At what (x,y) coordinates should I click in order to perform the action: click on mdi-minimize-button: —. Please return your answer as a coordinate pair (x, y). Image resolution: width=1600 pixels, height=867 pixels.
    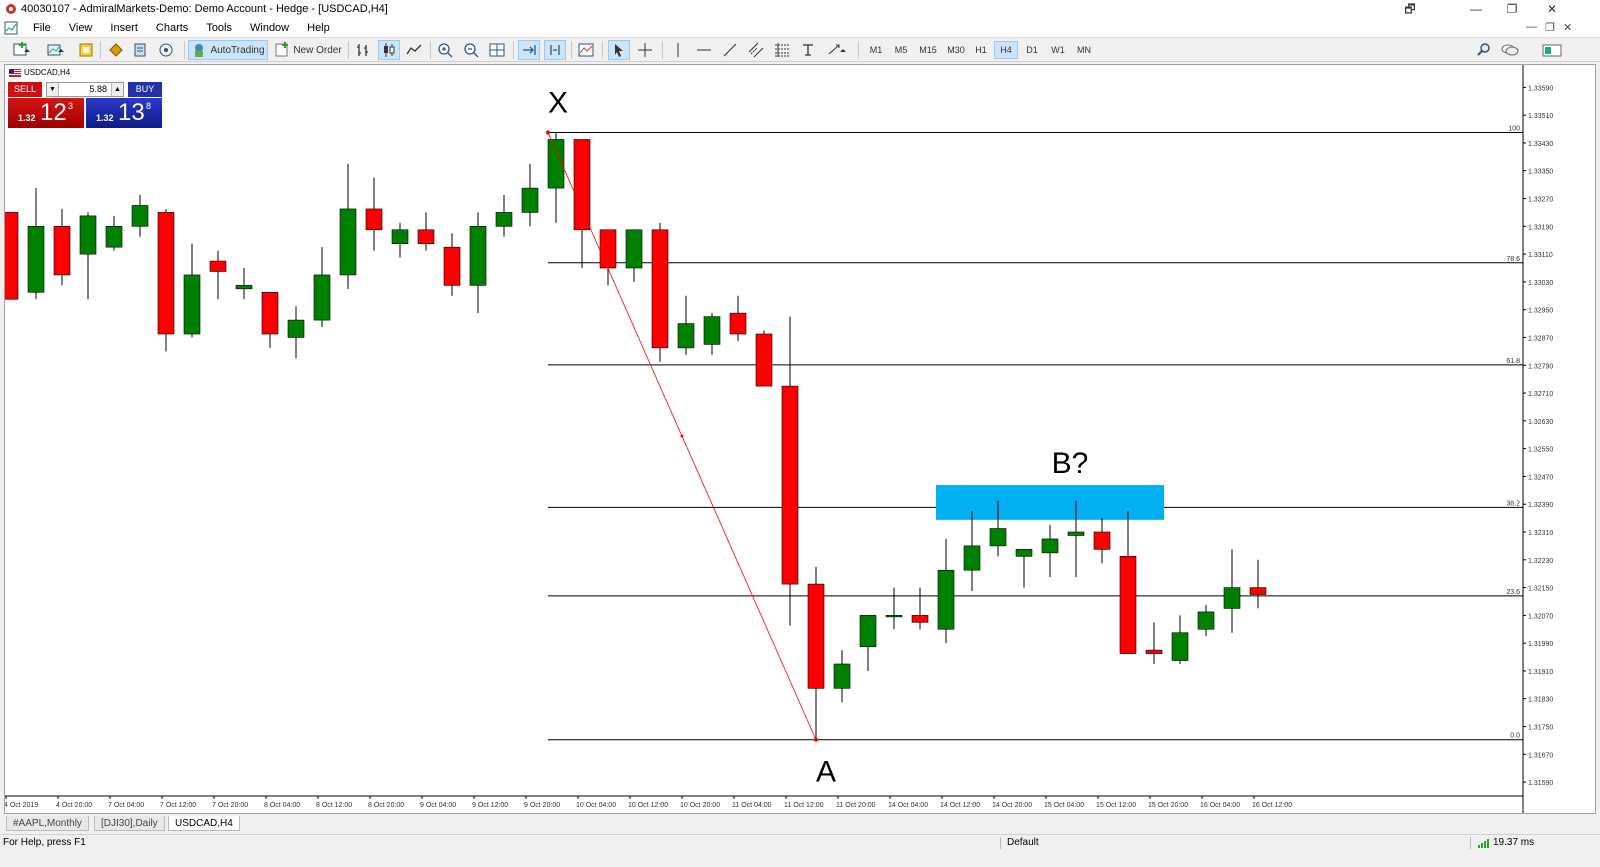
    Looking at the image, I should click on (1531, 27).